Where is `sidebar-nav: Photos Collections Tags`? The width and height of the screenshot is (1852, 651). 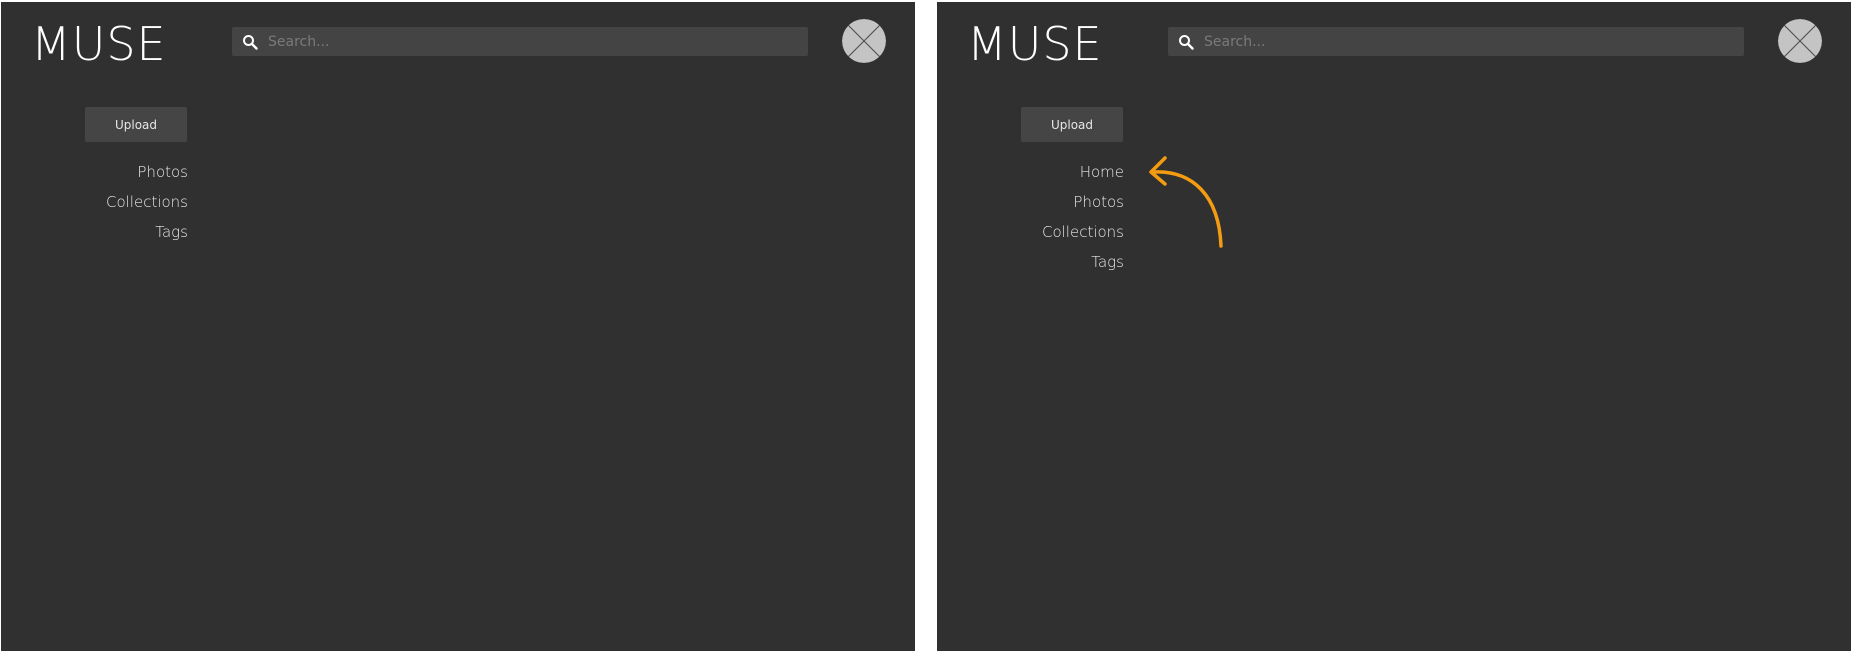
sidebar-nav: Photos Collections Tags is located at coordinates (147, 202).